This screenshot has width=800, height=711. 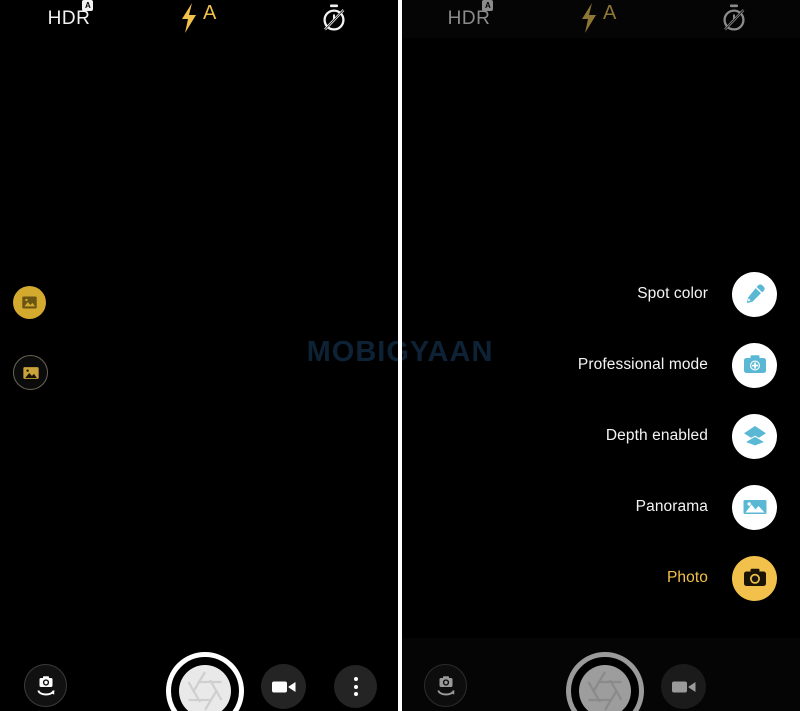 What do you see at coordinates (656, 435) in the screenshot?
I see `mode-label: Depth enabled` at bounding box center [656, 435].